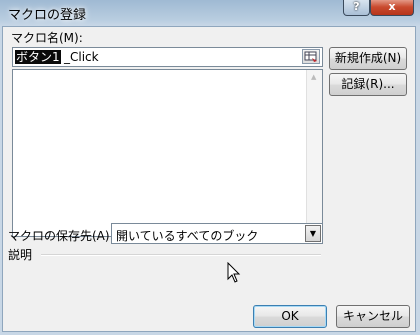 The image size is (420, 335). Describe the element at coordinates (187, 236) in the screenshot. I see `store-location-value: 開いているすべてのブック` at that location.